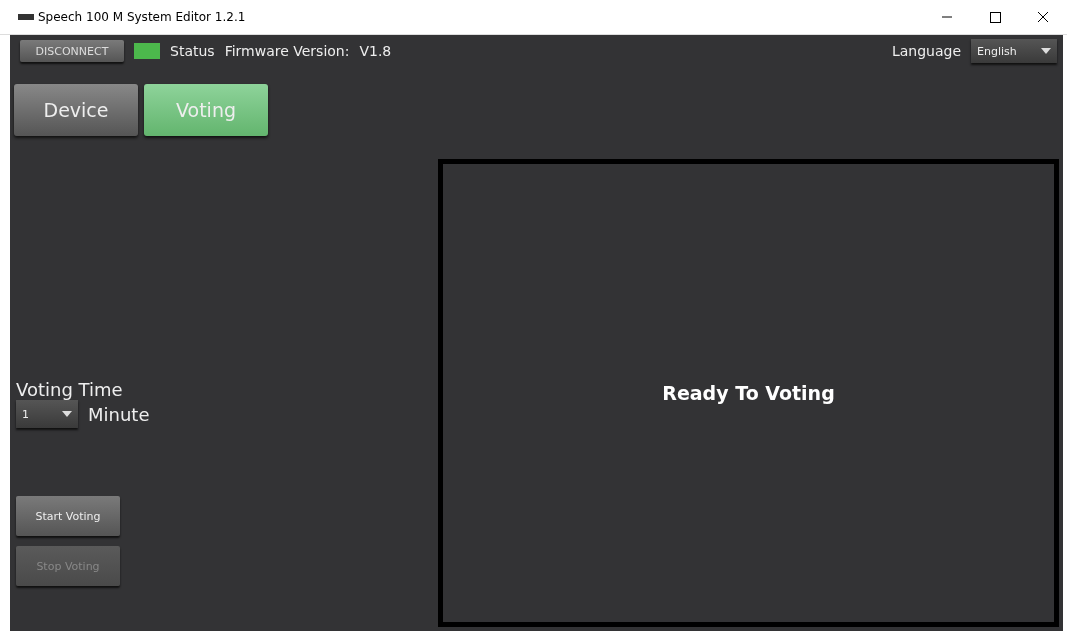  What do you see at coordinates (72, 51) in the screenshot?
I see `disconnect-button: DISCONNECT` at bounding box center [72, 51].